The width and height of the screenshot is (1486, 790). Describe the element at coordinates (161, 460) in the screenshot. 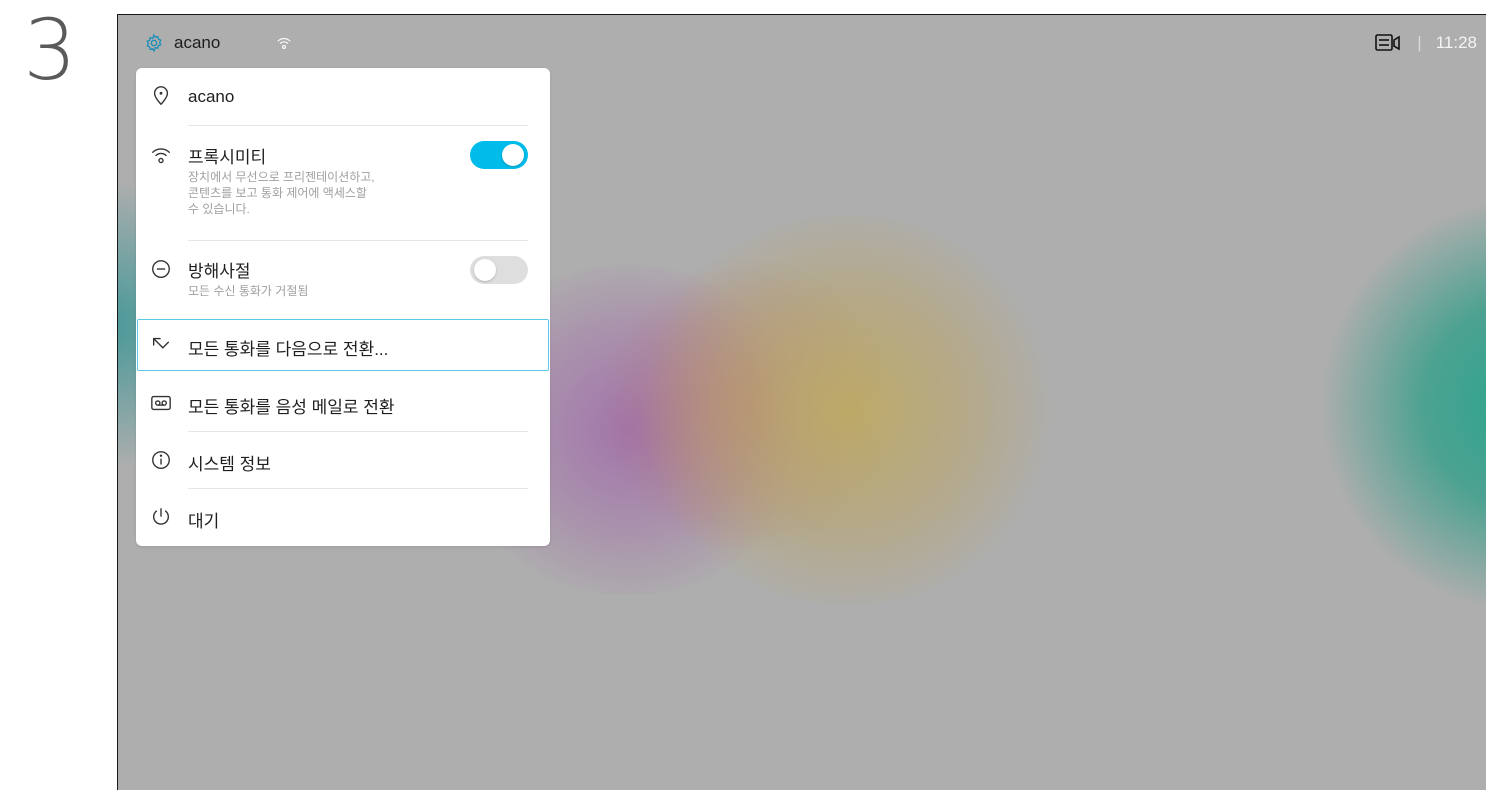

I see `info-icon` at that location.